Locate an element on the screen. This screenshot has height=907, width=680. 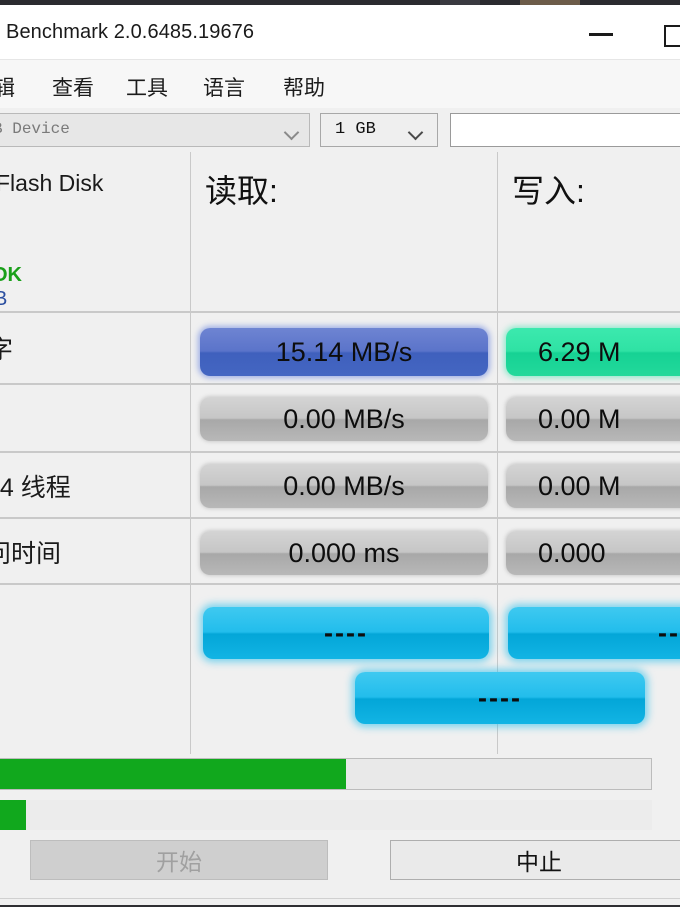
read-column-header: 读取: is located at coordinates (241, 191).